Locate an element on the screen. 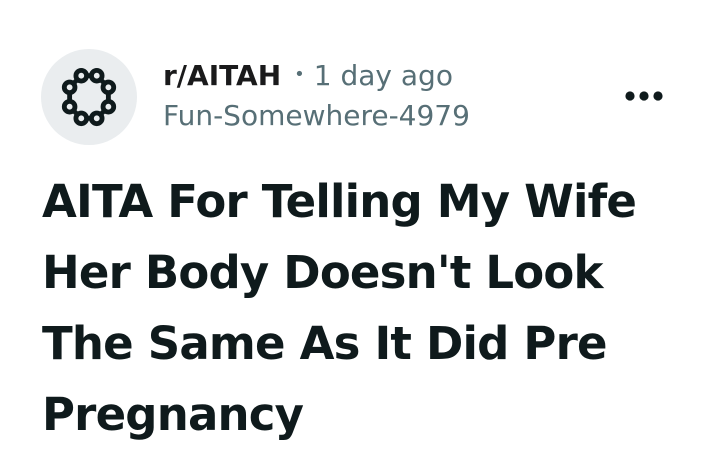 The height and width of the screenshot is (463, 703). post-meta: r/AITAH • 1 day ago Fun-Somewhere-4979 is located at coordinates (373, 94).